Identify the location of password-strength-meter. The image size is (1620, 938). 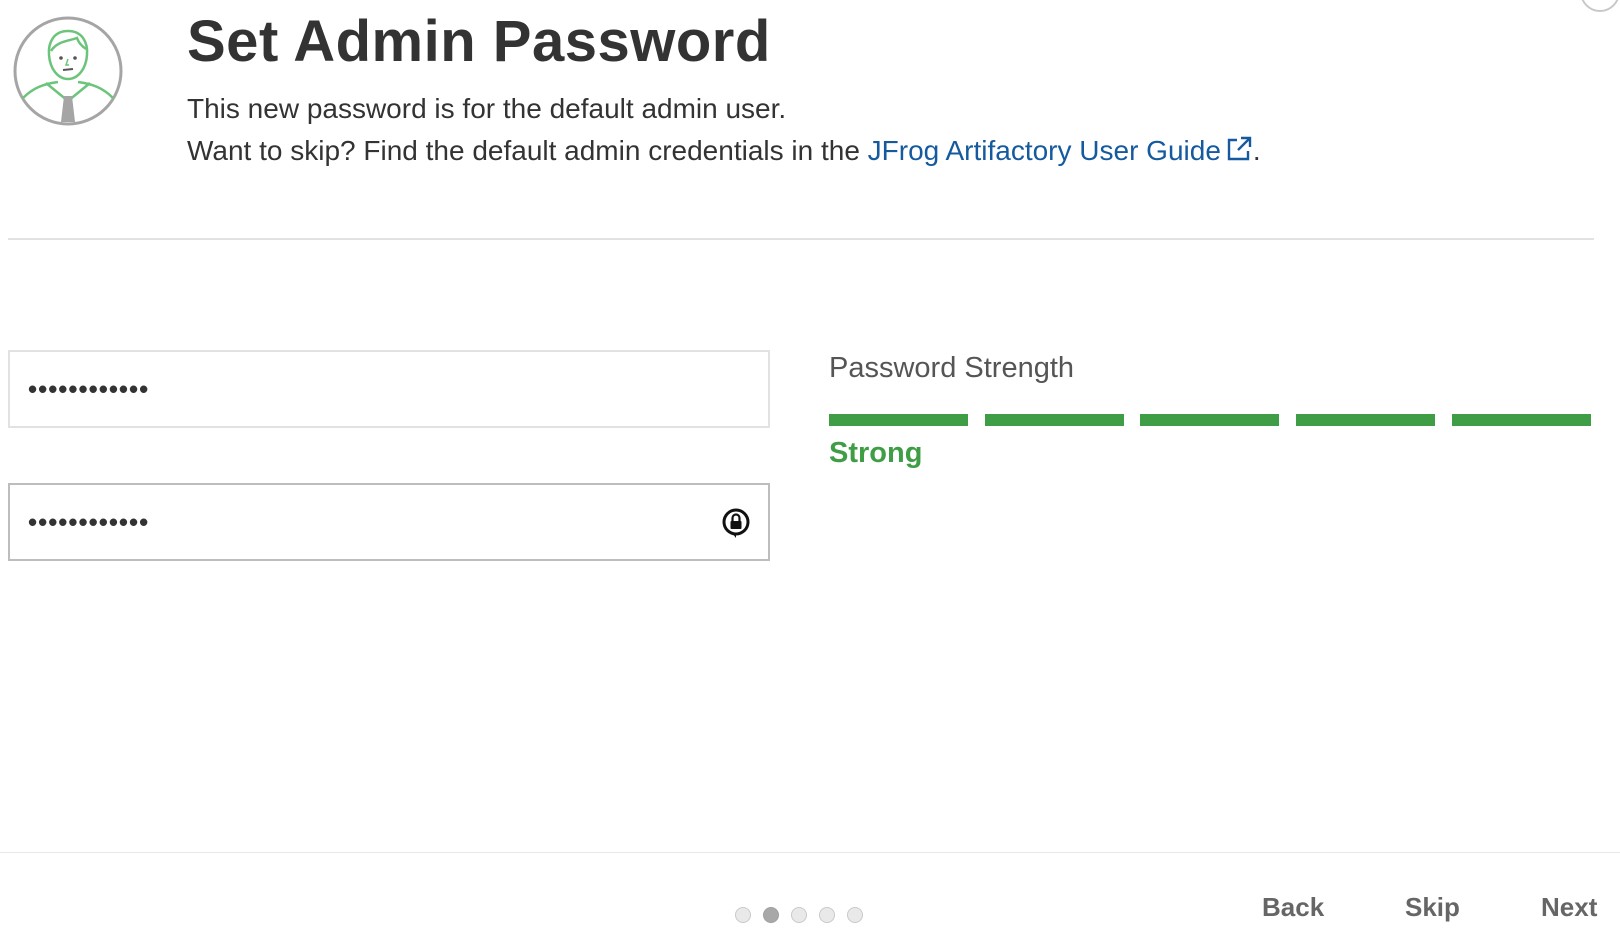
(1210, 420).